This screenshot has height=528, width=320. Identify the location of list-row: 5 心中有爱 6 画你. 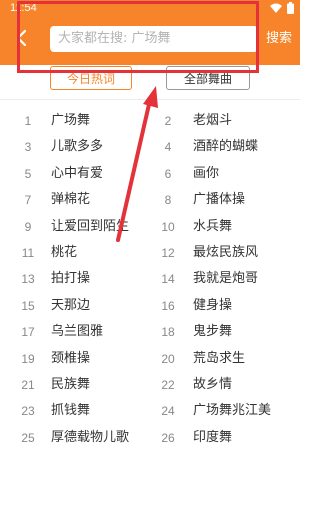
(150, 174).